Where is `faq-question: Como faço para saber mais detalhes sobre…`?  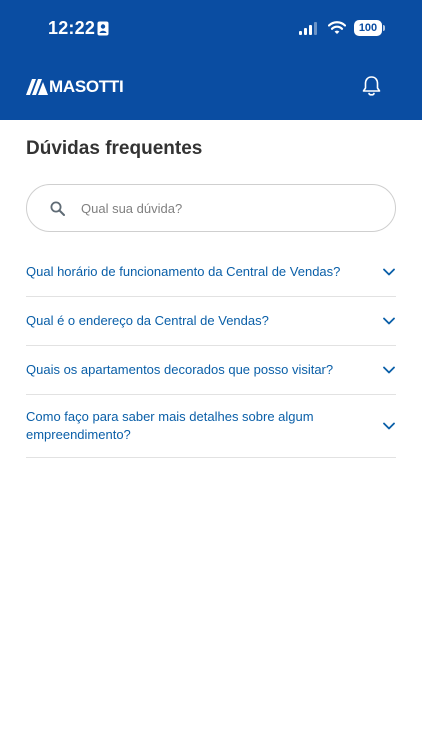 faq-question: Como faço para saber mais detalhes sobre… is located at coordinates (170, 425).